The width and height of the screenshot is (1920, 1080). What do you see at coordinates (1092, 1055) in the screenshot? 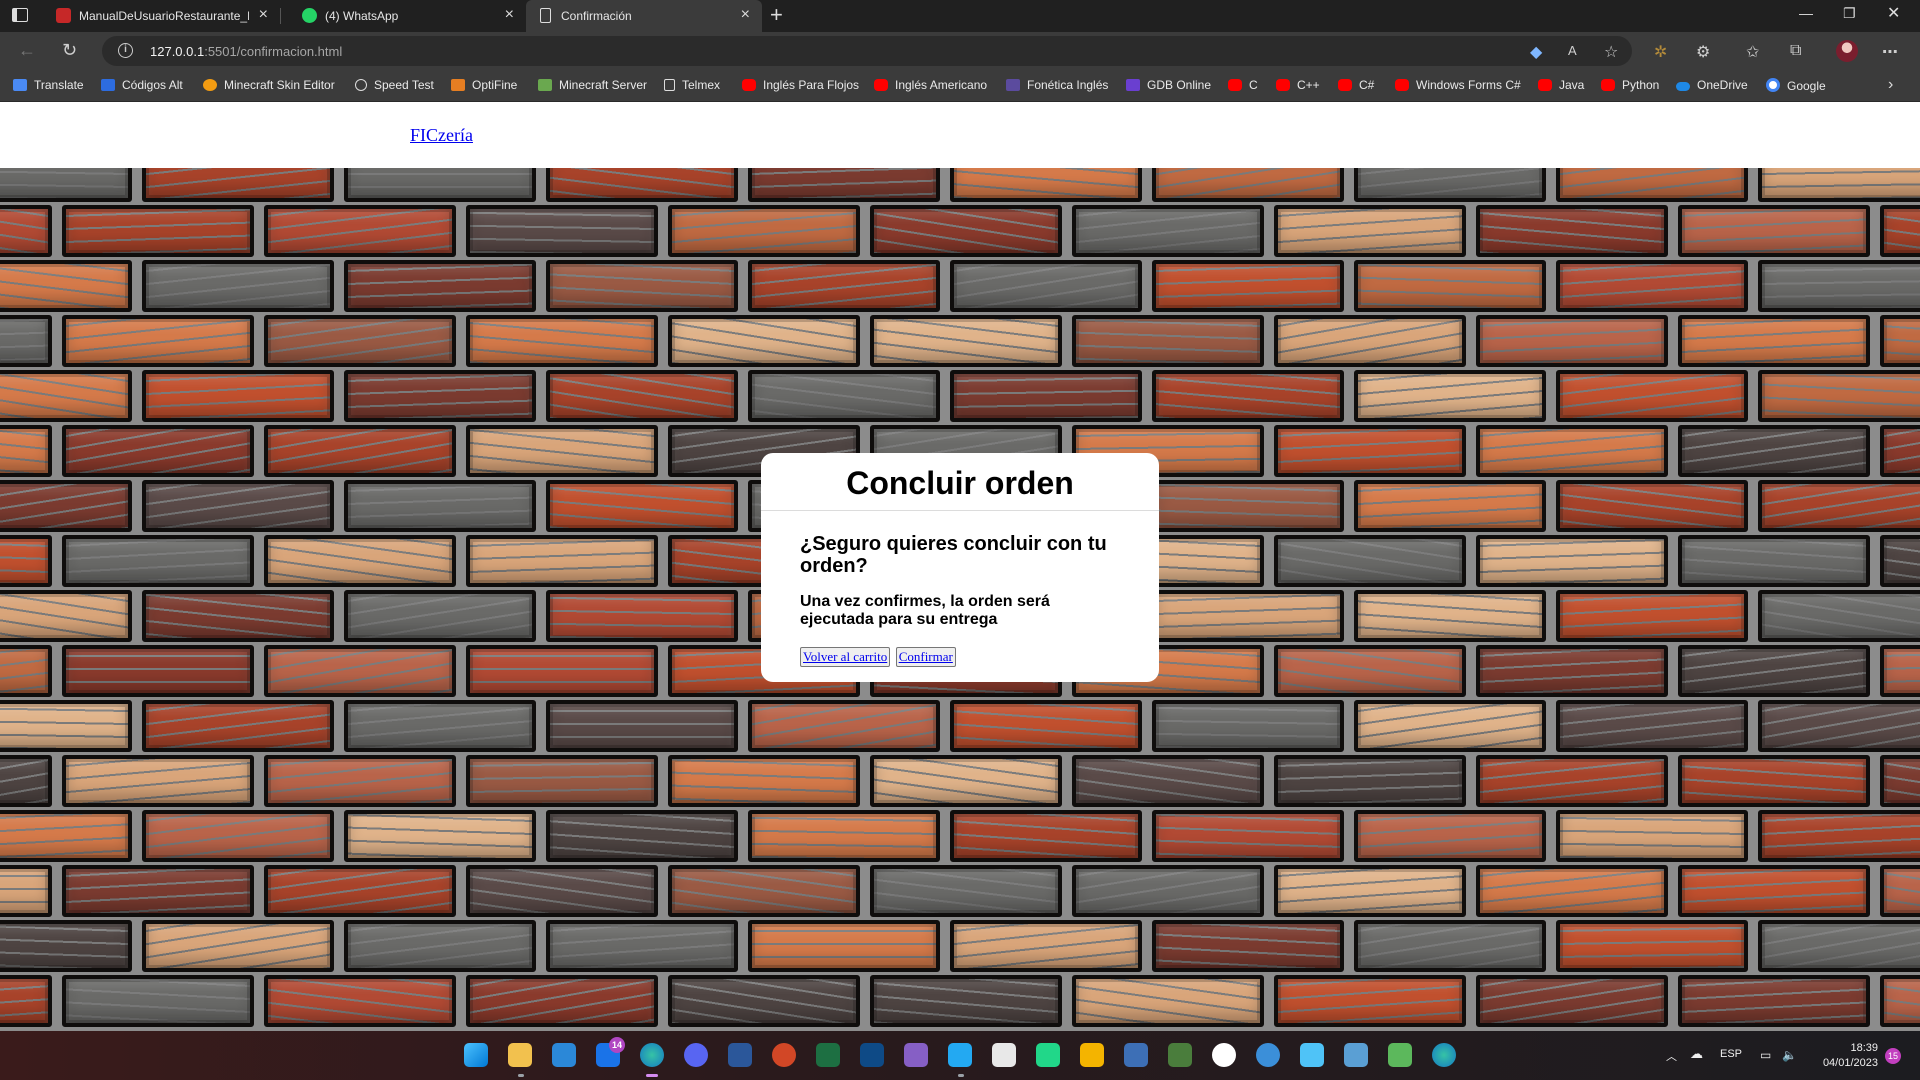
I see `paint-icon` at bounding box center [1092, 1055].